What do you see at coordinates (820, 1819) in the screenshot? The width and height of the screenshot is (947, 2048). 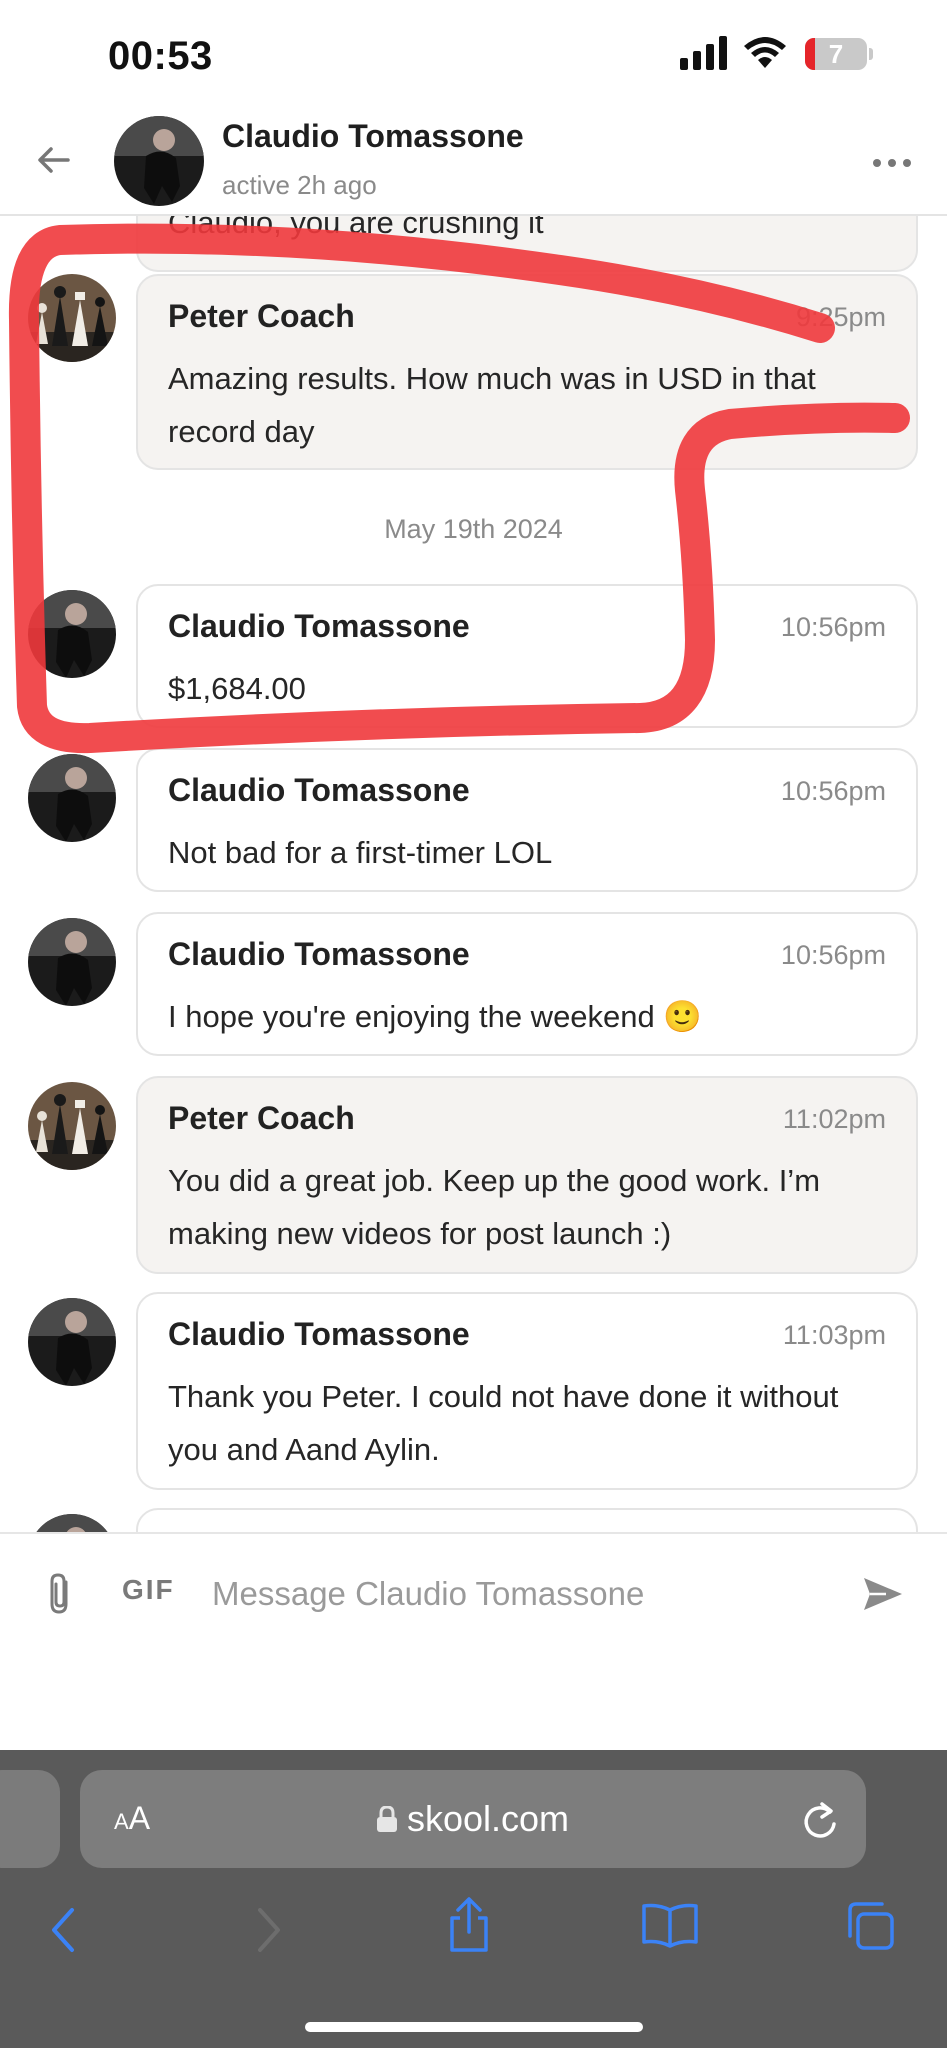 I see `reload-icon` at bounding box center [820, 1819].